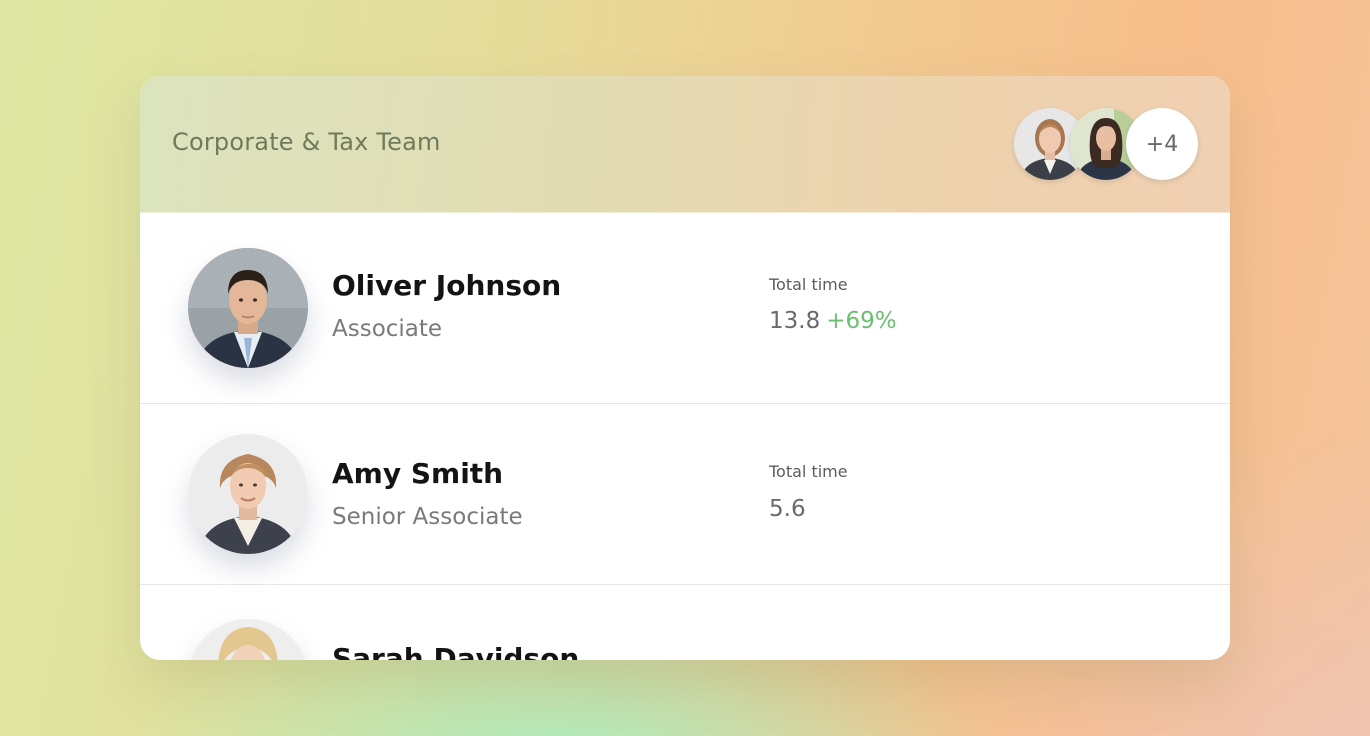  What do you see at coordinates (685, 144) in the screenshot?
I see `team-header: Corporate & Tax Team +4` at bounding box center [685, 144].